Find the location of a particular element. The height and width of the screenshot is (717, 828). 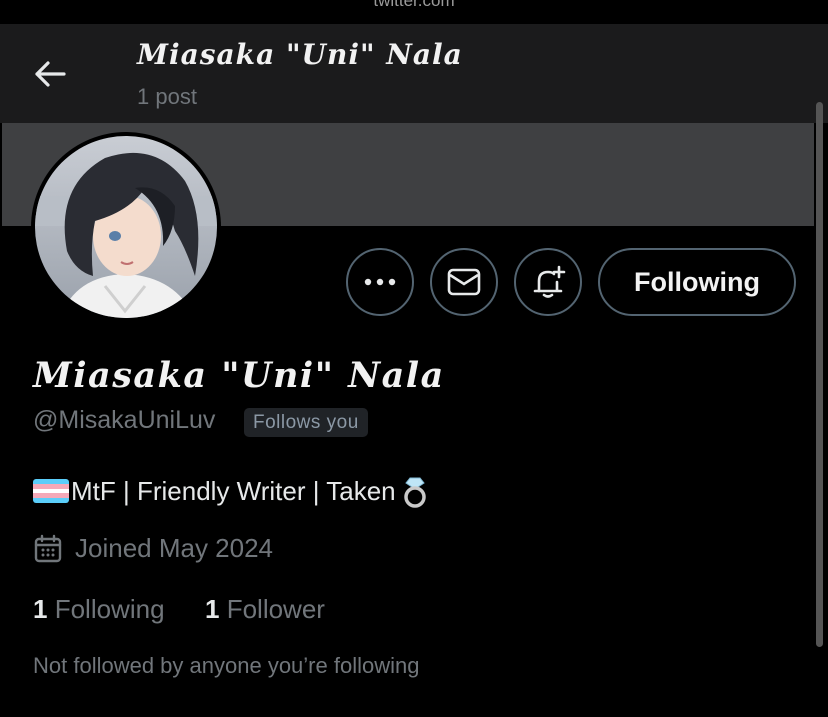

browser-url-bar: twitter.com is located at coordinates (414, 12).